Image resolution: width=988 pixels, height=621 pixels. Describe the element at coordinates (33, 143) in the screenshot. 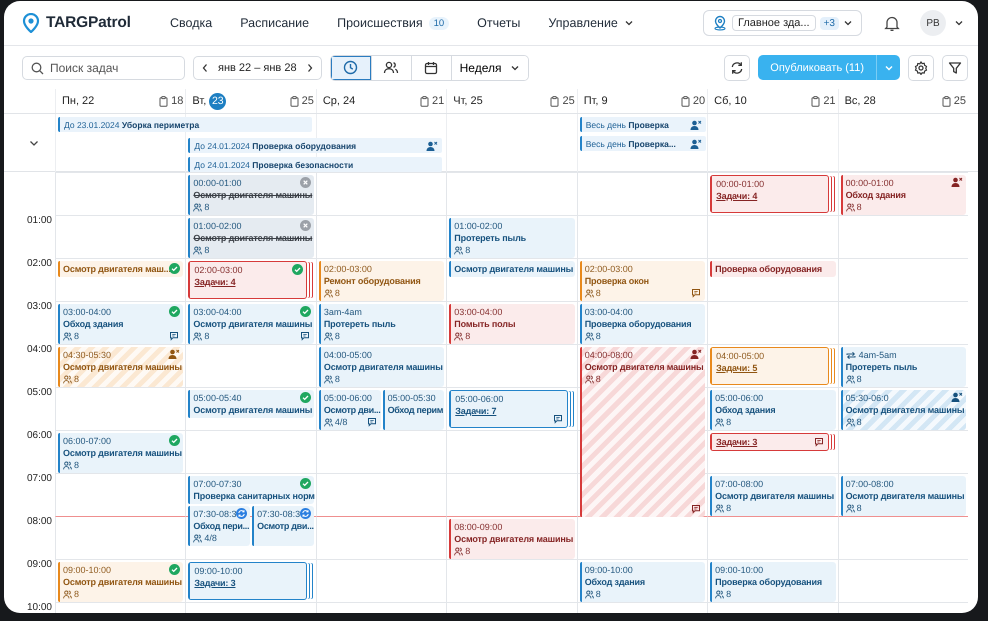

I see `collapse-chevron-icon` at that location.